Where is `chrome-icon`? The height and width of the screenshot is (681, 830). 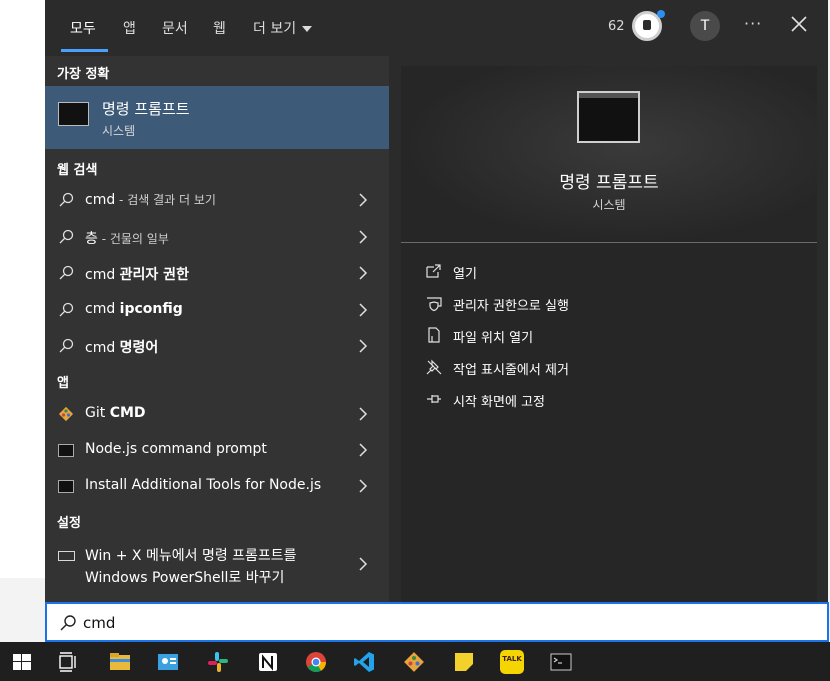 chrome-icon is located at coordinates (316, 662).